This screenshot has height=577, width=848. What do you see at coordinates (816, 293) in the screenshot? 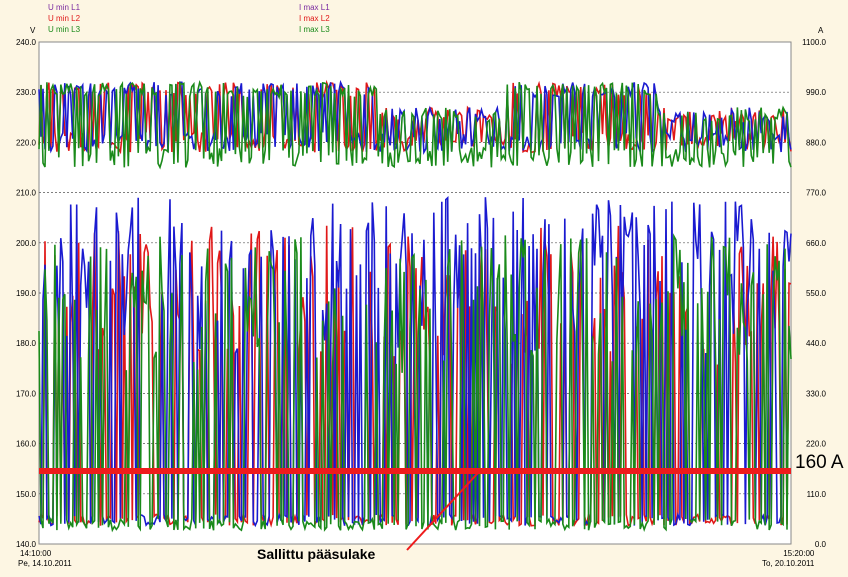
I see `y-right-tick-label: 550.0` at bounding box center [816, 293].